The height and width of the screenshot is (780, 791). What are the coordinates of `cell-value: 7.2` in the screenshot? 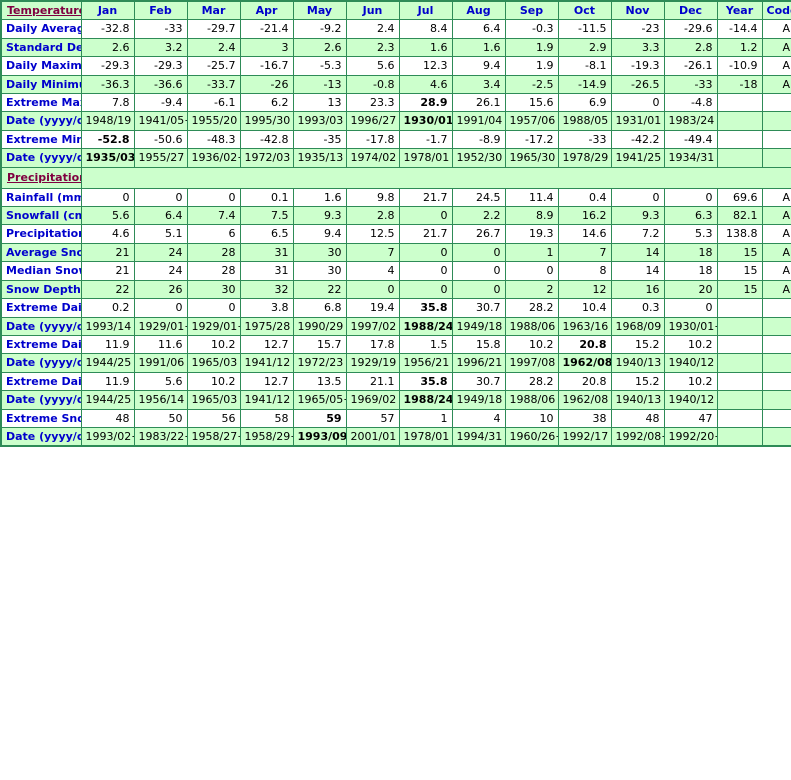 It's located at (637, 234).